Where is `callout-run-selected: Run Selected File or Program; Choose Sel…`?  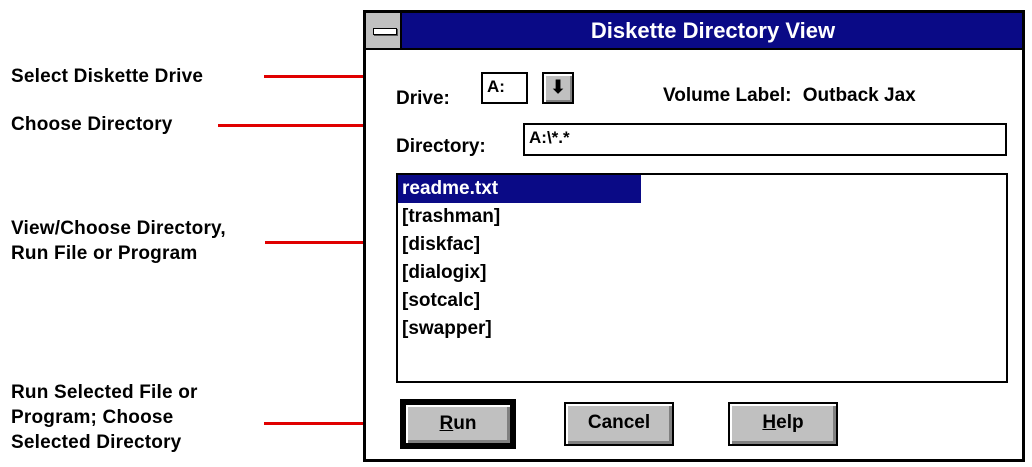 callout-run-selected: Run Selected File or Program; Choose Sel… is located at coordinates (104, 417).